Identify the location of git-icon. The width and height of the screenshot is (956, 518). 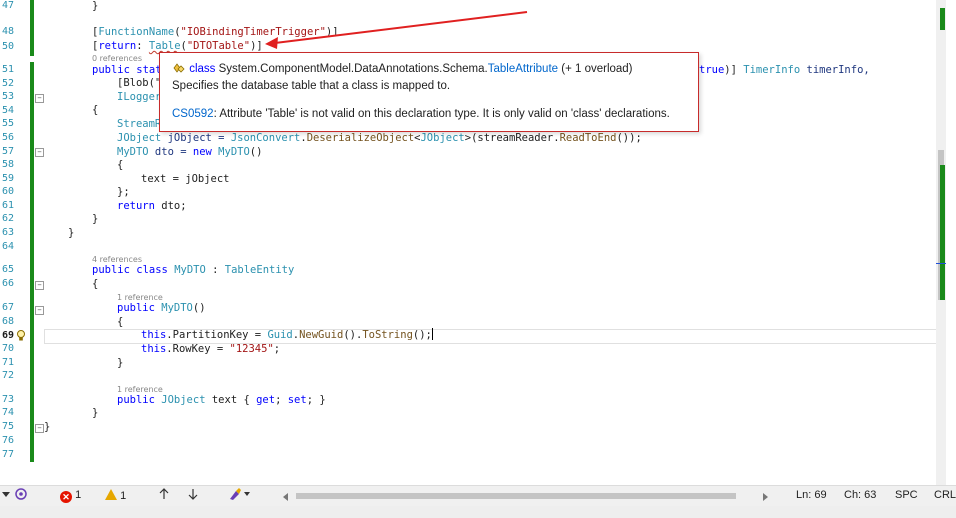
(21, 495).